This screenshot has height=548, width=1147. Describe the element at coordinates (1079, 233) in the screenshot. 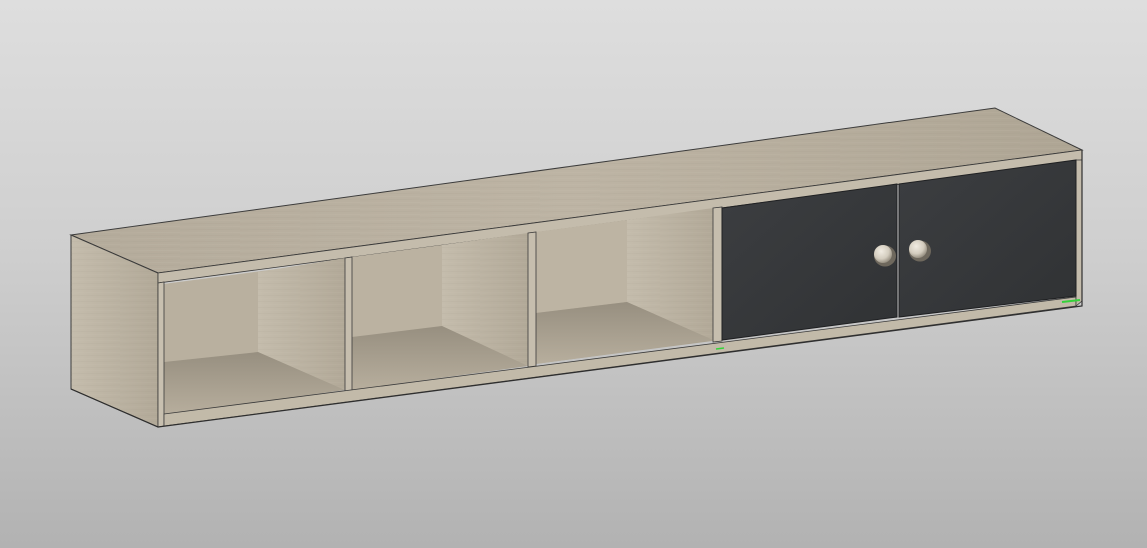

I see `cabinet-right-front-edge` at that location.